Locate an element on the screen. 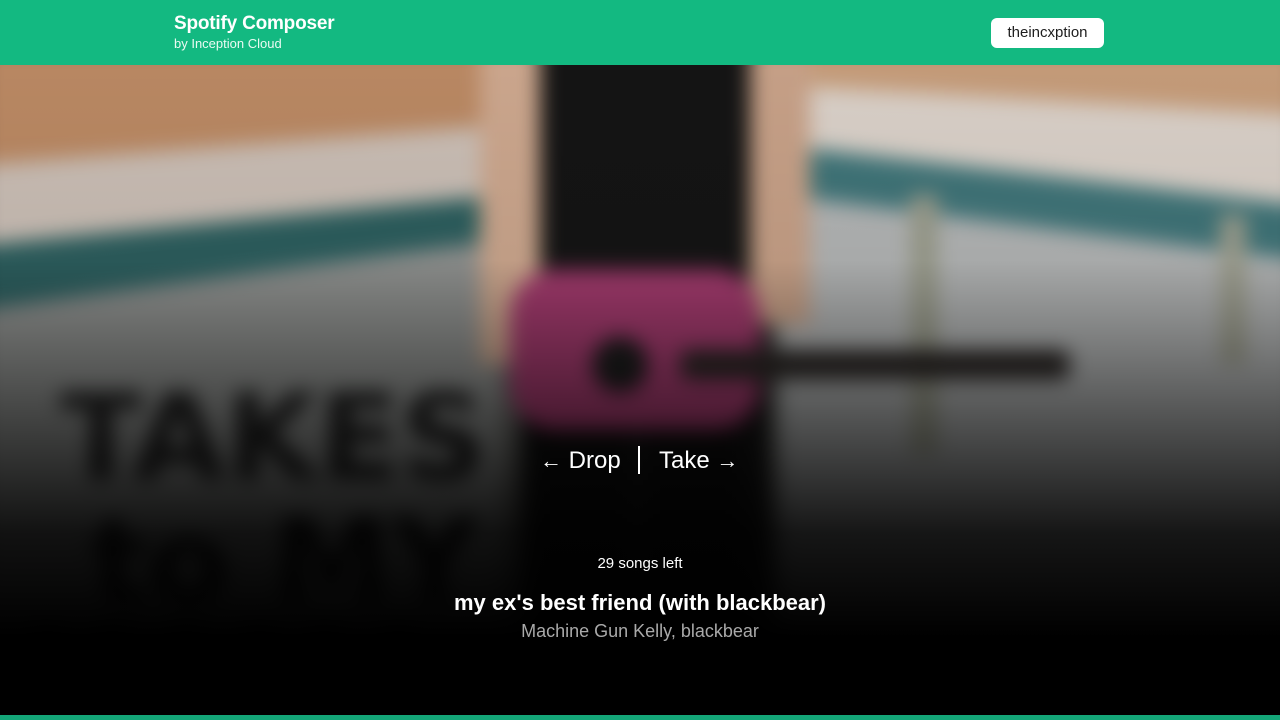 The width and height of the screenshot is (1280, 720). swipe-controls: ← Drop Take → is located at coordinates (640, 461).